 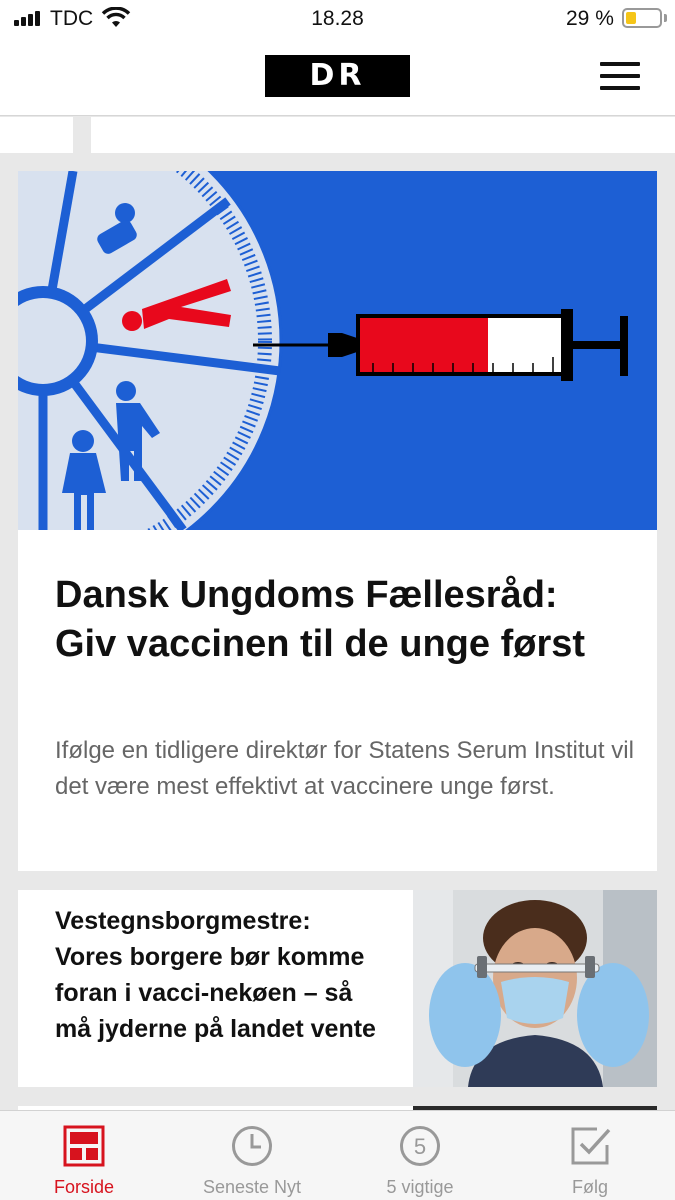 I want to click on tab-folg: Følg, so click(x=590, y=1155).